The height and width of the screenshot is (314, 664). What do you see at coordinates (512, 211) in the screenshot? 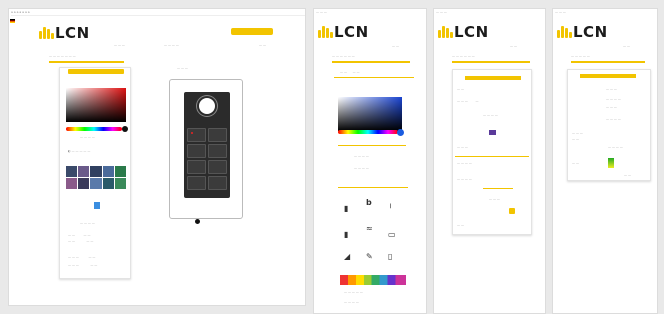
I see `toggle` at bounding box center [512, 211].